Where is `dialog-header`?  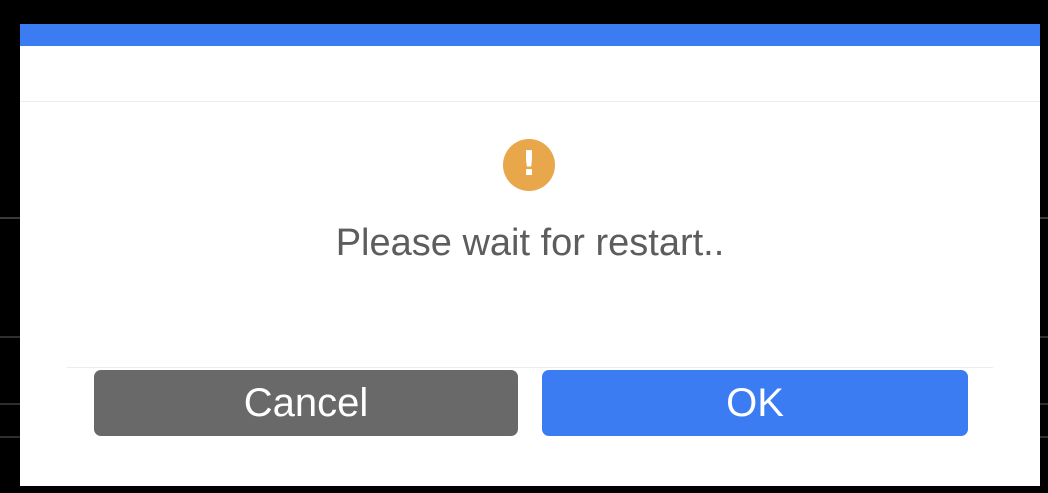
dialog-header is located at coordinates (530, 74).